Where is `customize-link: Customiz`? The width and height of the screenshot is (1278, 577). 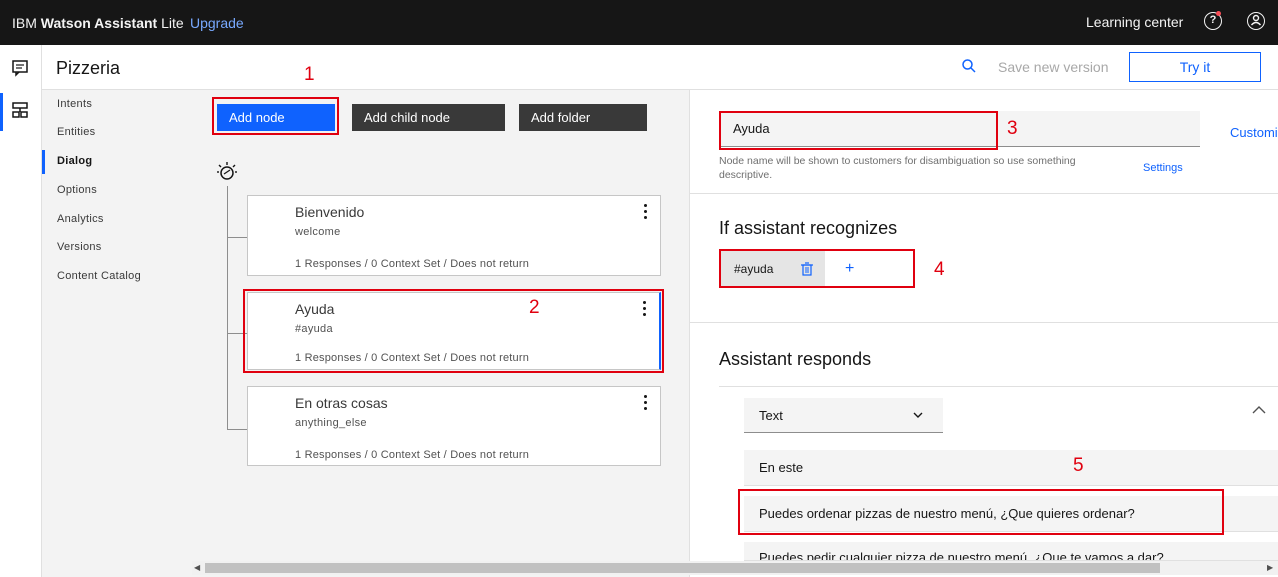
customize-link: Customiz is located at coordinates (1254, 132).